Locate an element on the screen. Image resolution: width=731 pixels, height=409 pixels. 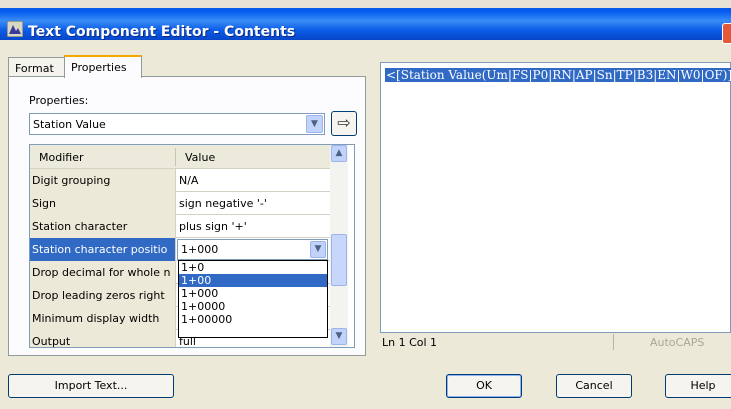
tab-properties-label: Properties is located at coordinates (99, 67).